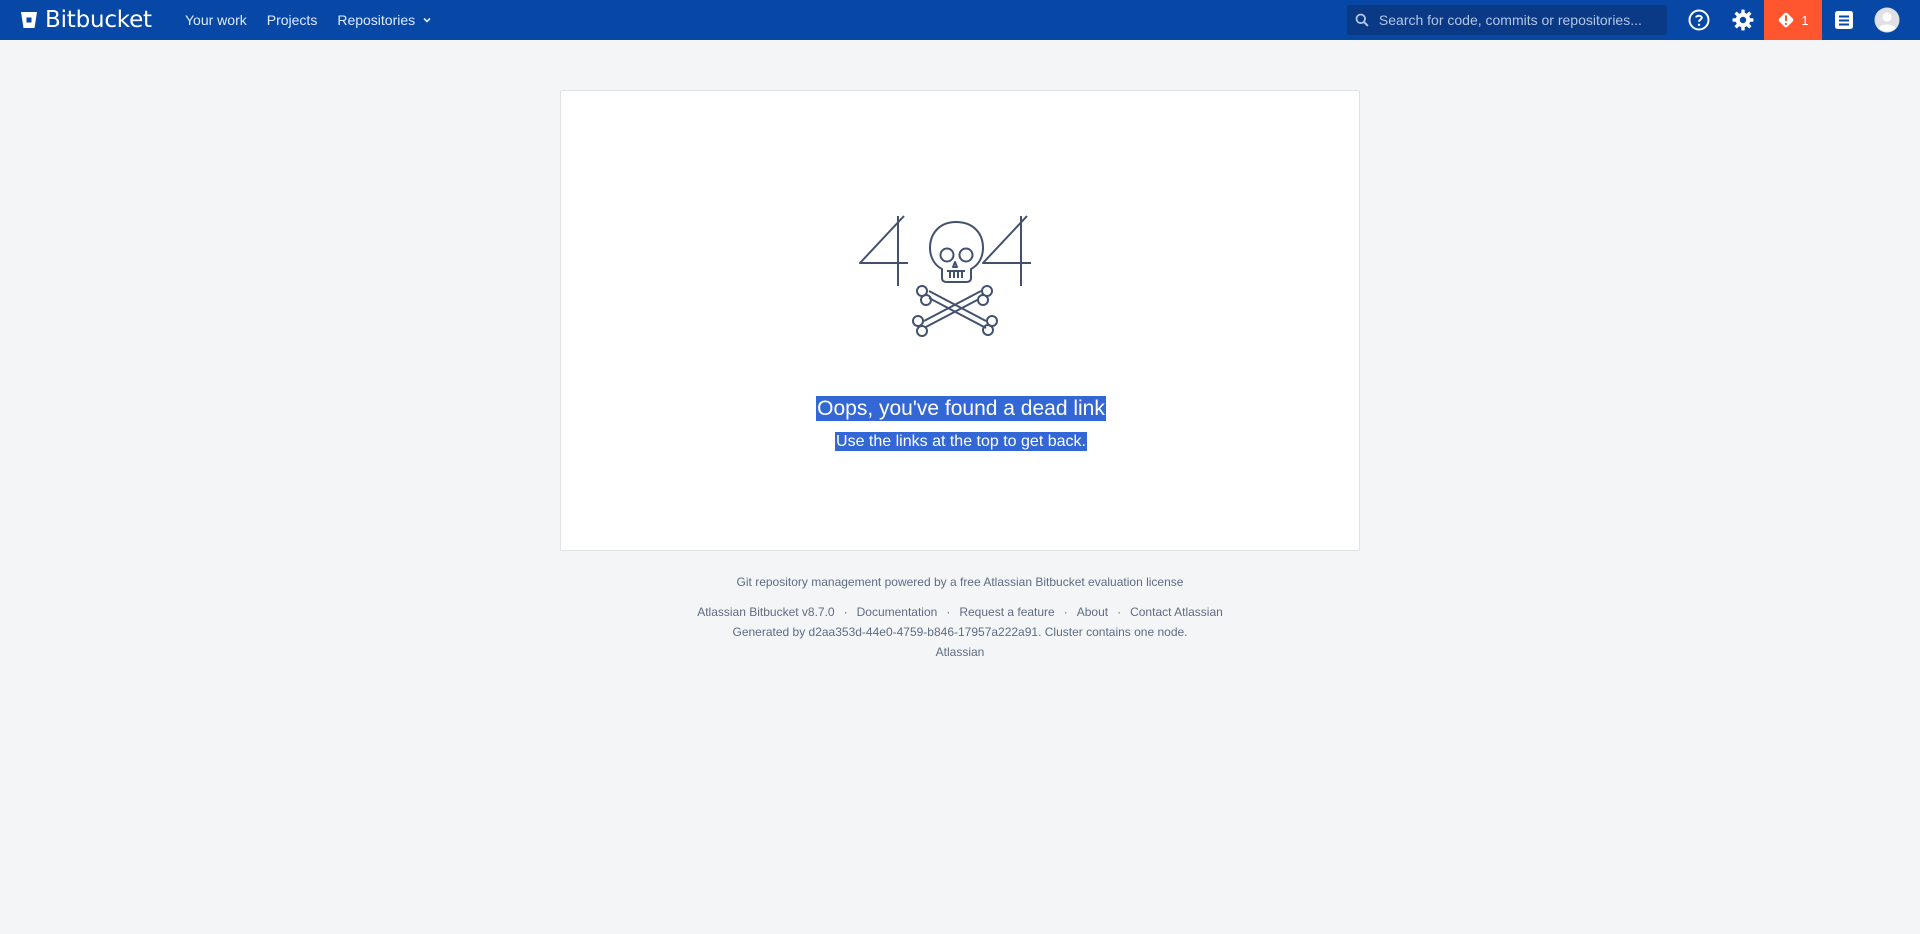 The height and width of the screenshot is (934, 1920). Describe the element at coordinates (376, 20) in the screenshot. I see `nav-repositories-label: Repositories` at that location.